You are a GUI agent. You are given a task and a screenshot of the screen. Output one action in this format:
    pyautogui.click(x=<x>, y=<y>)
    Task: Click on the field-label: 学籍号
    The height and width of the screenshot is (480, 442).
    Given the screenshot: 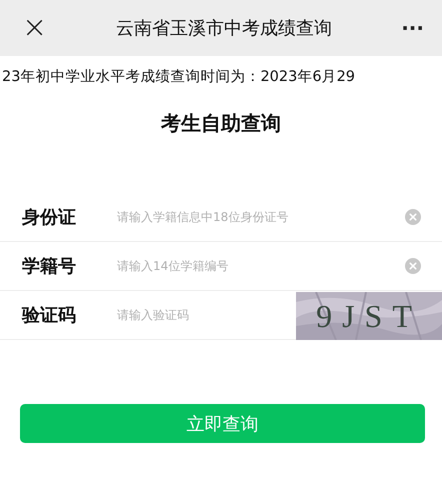 What is the action you would take?
    pyautogui.click(x=49, y=266)
    